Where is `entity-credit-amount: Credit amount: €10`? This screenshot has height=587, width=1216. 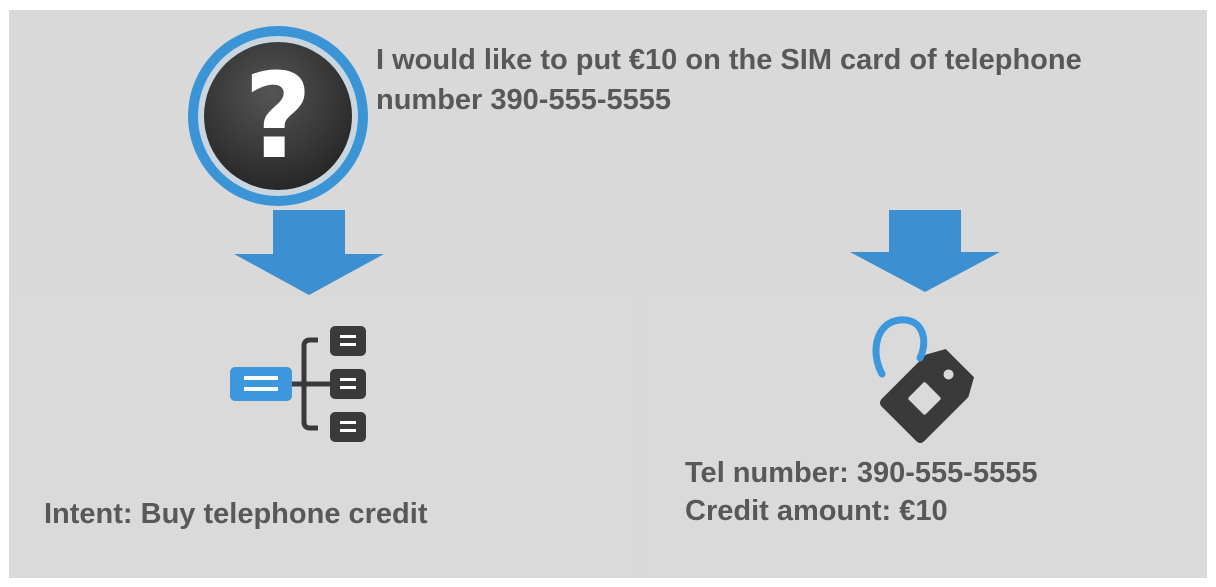 entity-credit-amount: Credit amount: €10 is located at coordinates (816, 511).